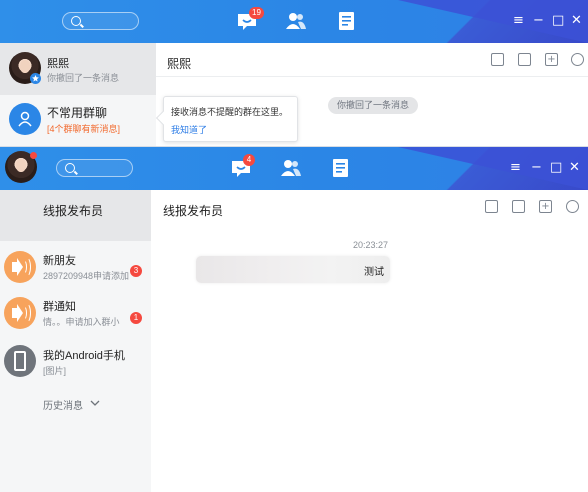  I want to click on online-status-icon, so click(35, 78).